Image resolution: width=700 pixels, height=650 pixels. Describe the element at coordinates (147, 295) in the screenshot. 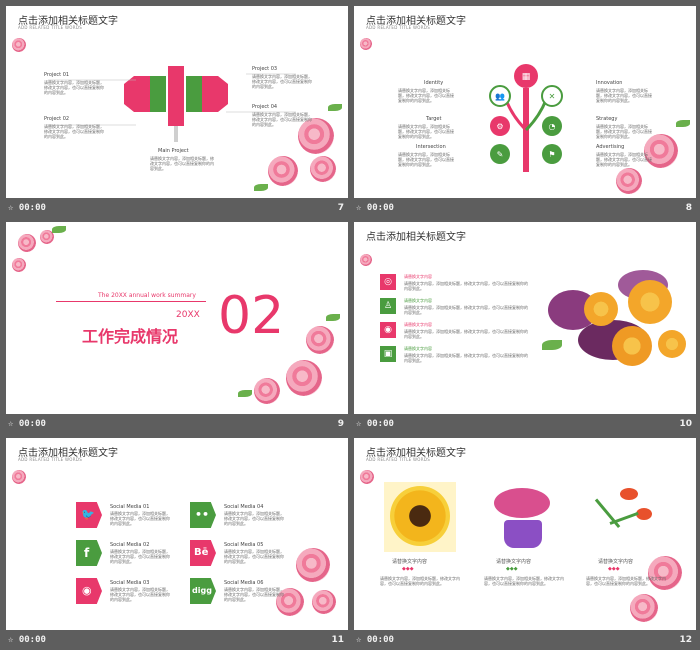

I see `annual-summary-text: The 20XX annual work summary` at that location.